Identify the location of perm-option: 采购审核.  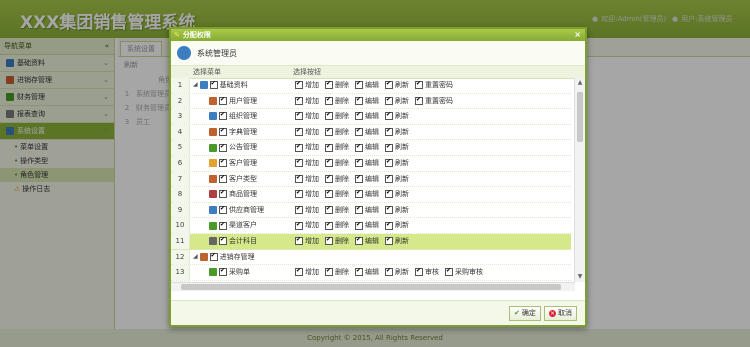
(464, 272).